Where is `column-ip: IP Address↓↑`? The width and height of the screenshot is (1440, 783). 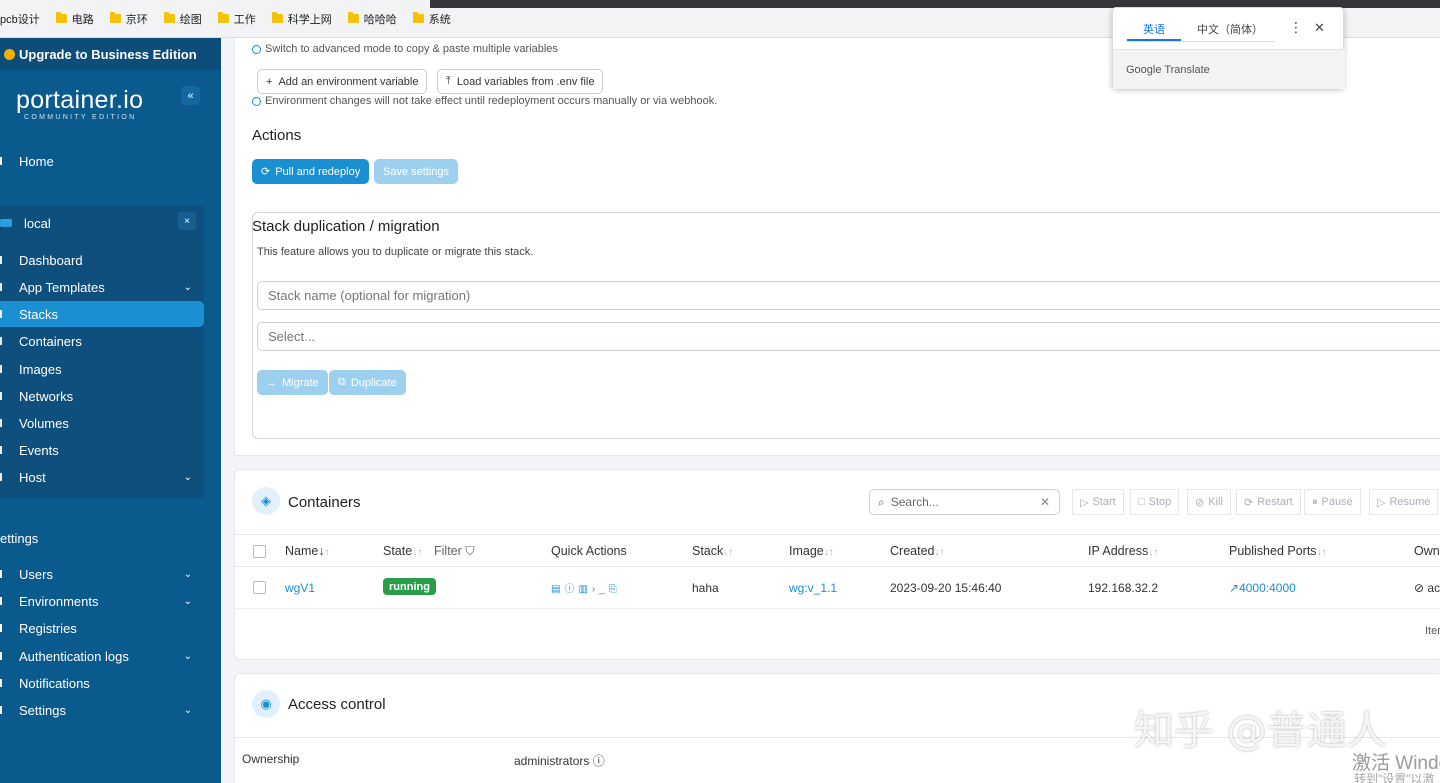
column-ip: IP Address↓↑ is located at coordinates (1123, 551).